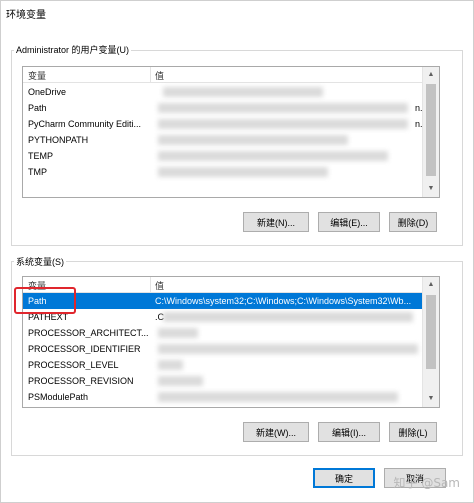 The width and height of the screenshot is (474, 503). What do you see at coordinates (413, 432) in the screenshot?
I see `system-delete-button: 删除(L)` at bounding box center [413, 432].